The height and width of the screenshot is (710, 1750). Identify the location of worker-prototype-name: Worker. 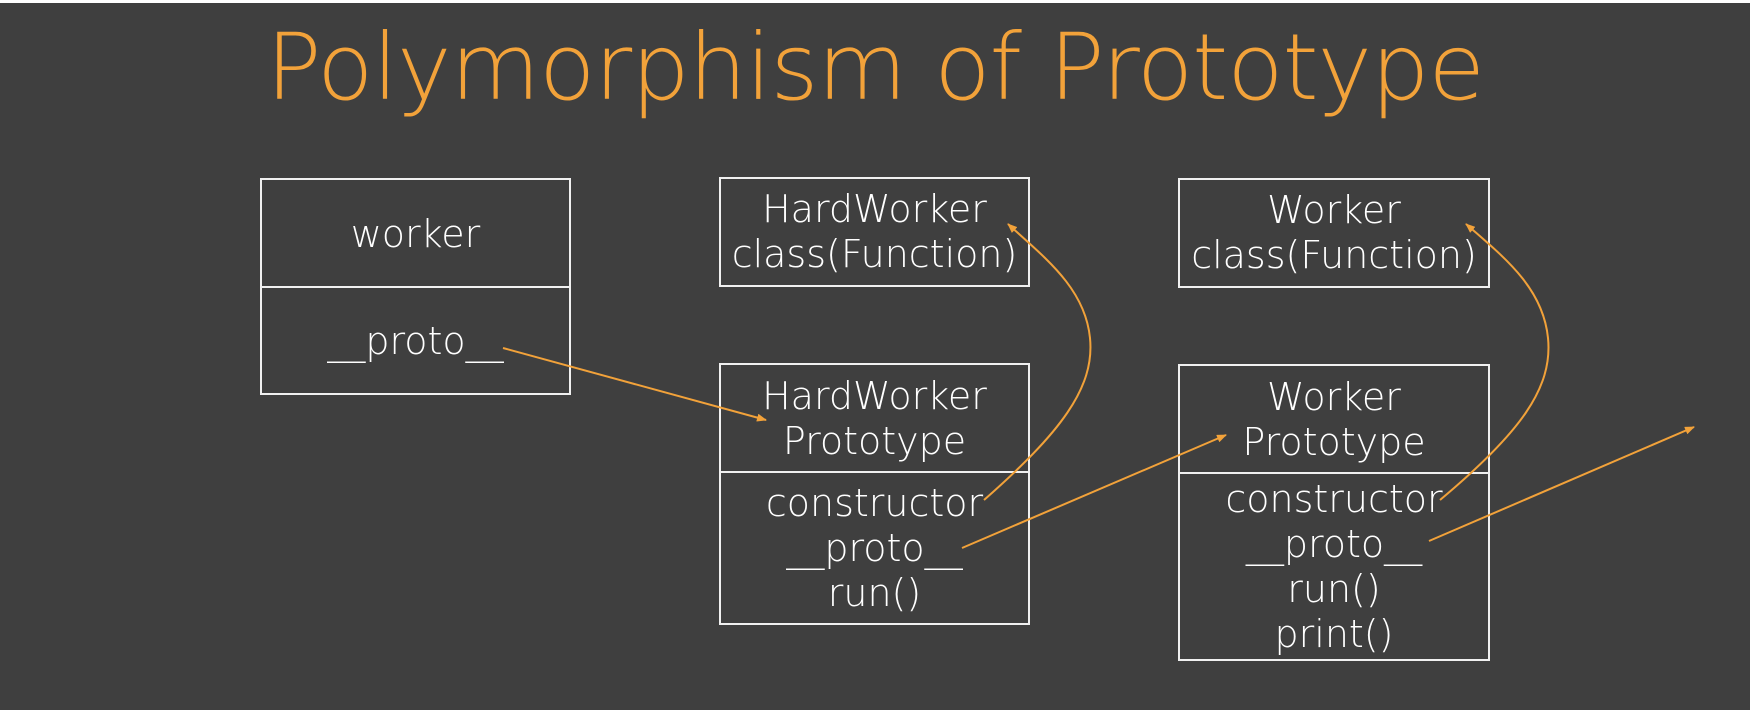
(1334, 396).